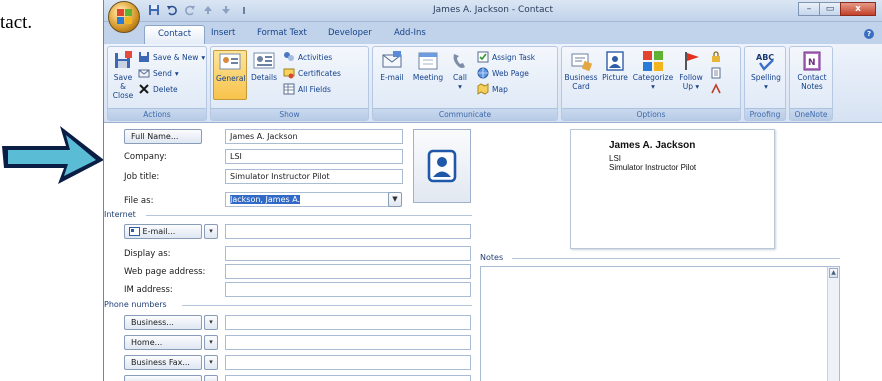 The height and width of the screenshot is (381, 882). Describe the element at coordinates (157, 114) in the screenshot. I see `actions-group-label: Actions` at that location.